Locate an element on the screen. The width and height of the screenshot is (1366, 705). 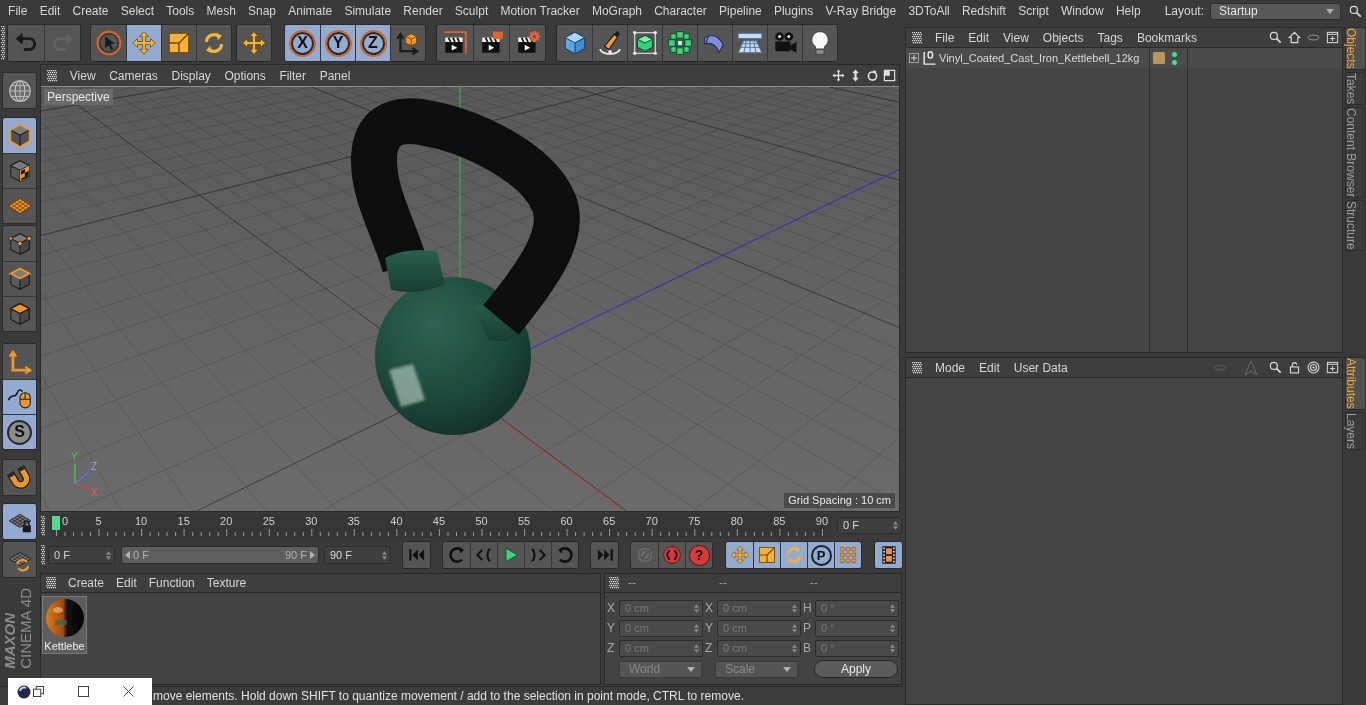
model-mode-button is located at coordinates (19, 135).